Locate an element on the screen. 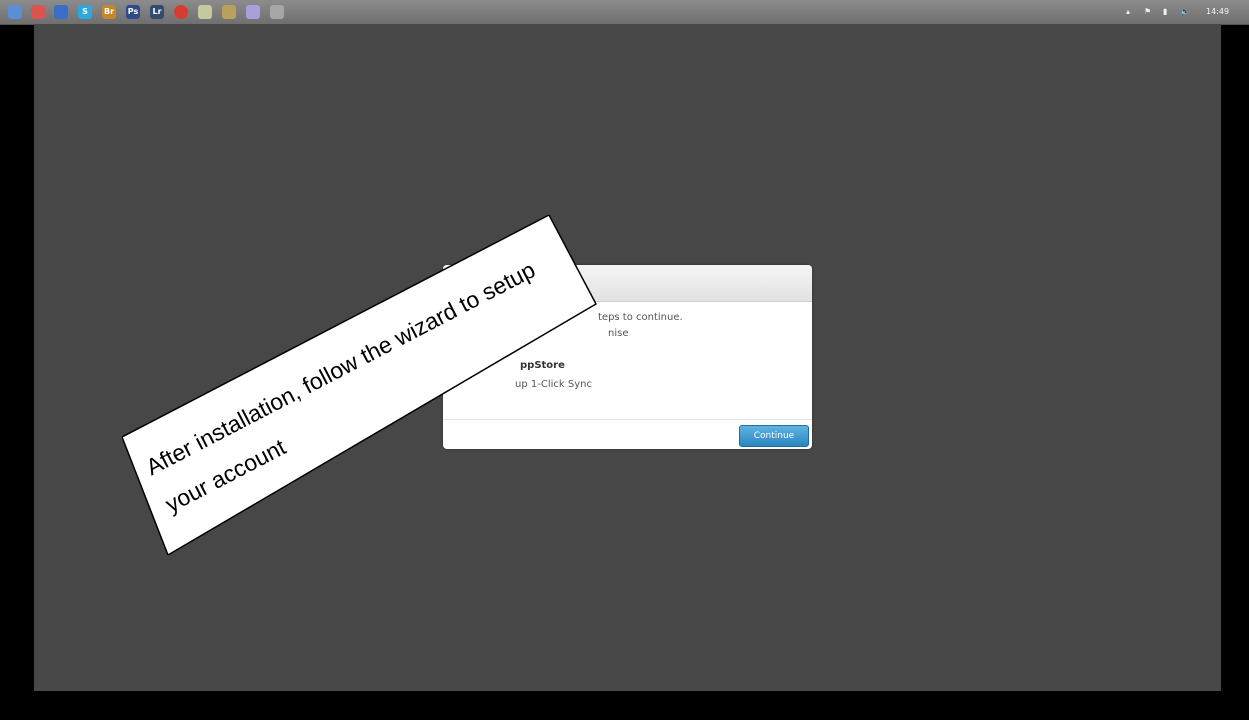 The image size is (1249, 720). bridge-icon-glyph: Br is located at coordinates (109, 11).